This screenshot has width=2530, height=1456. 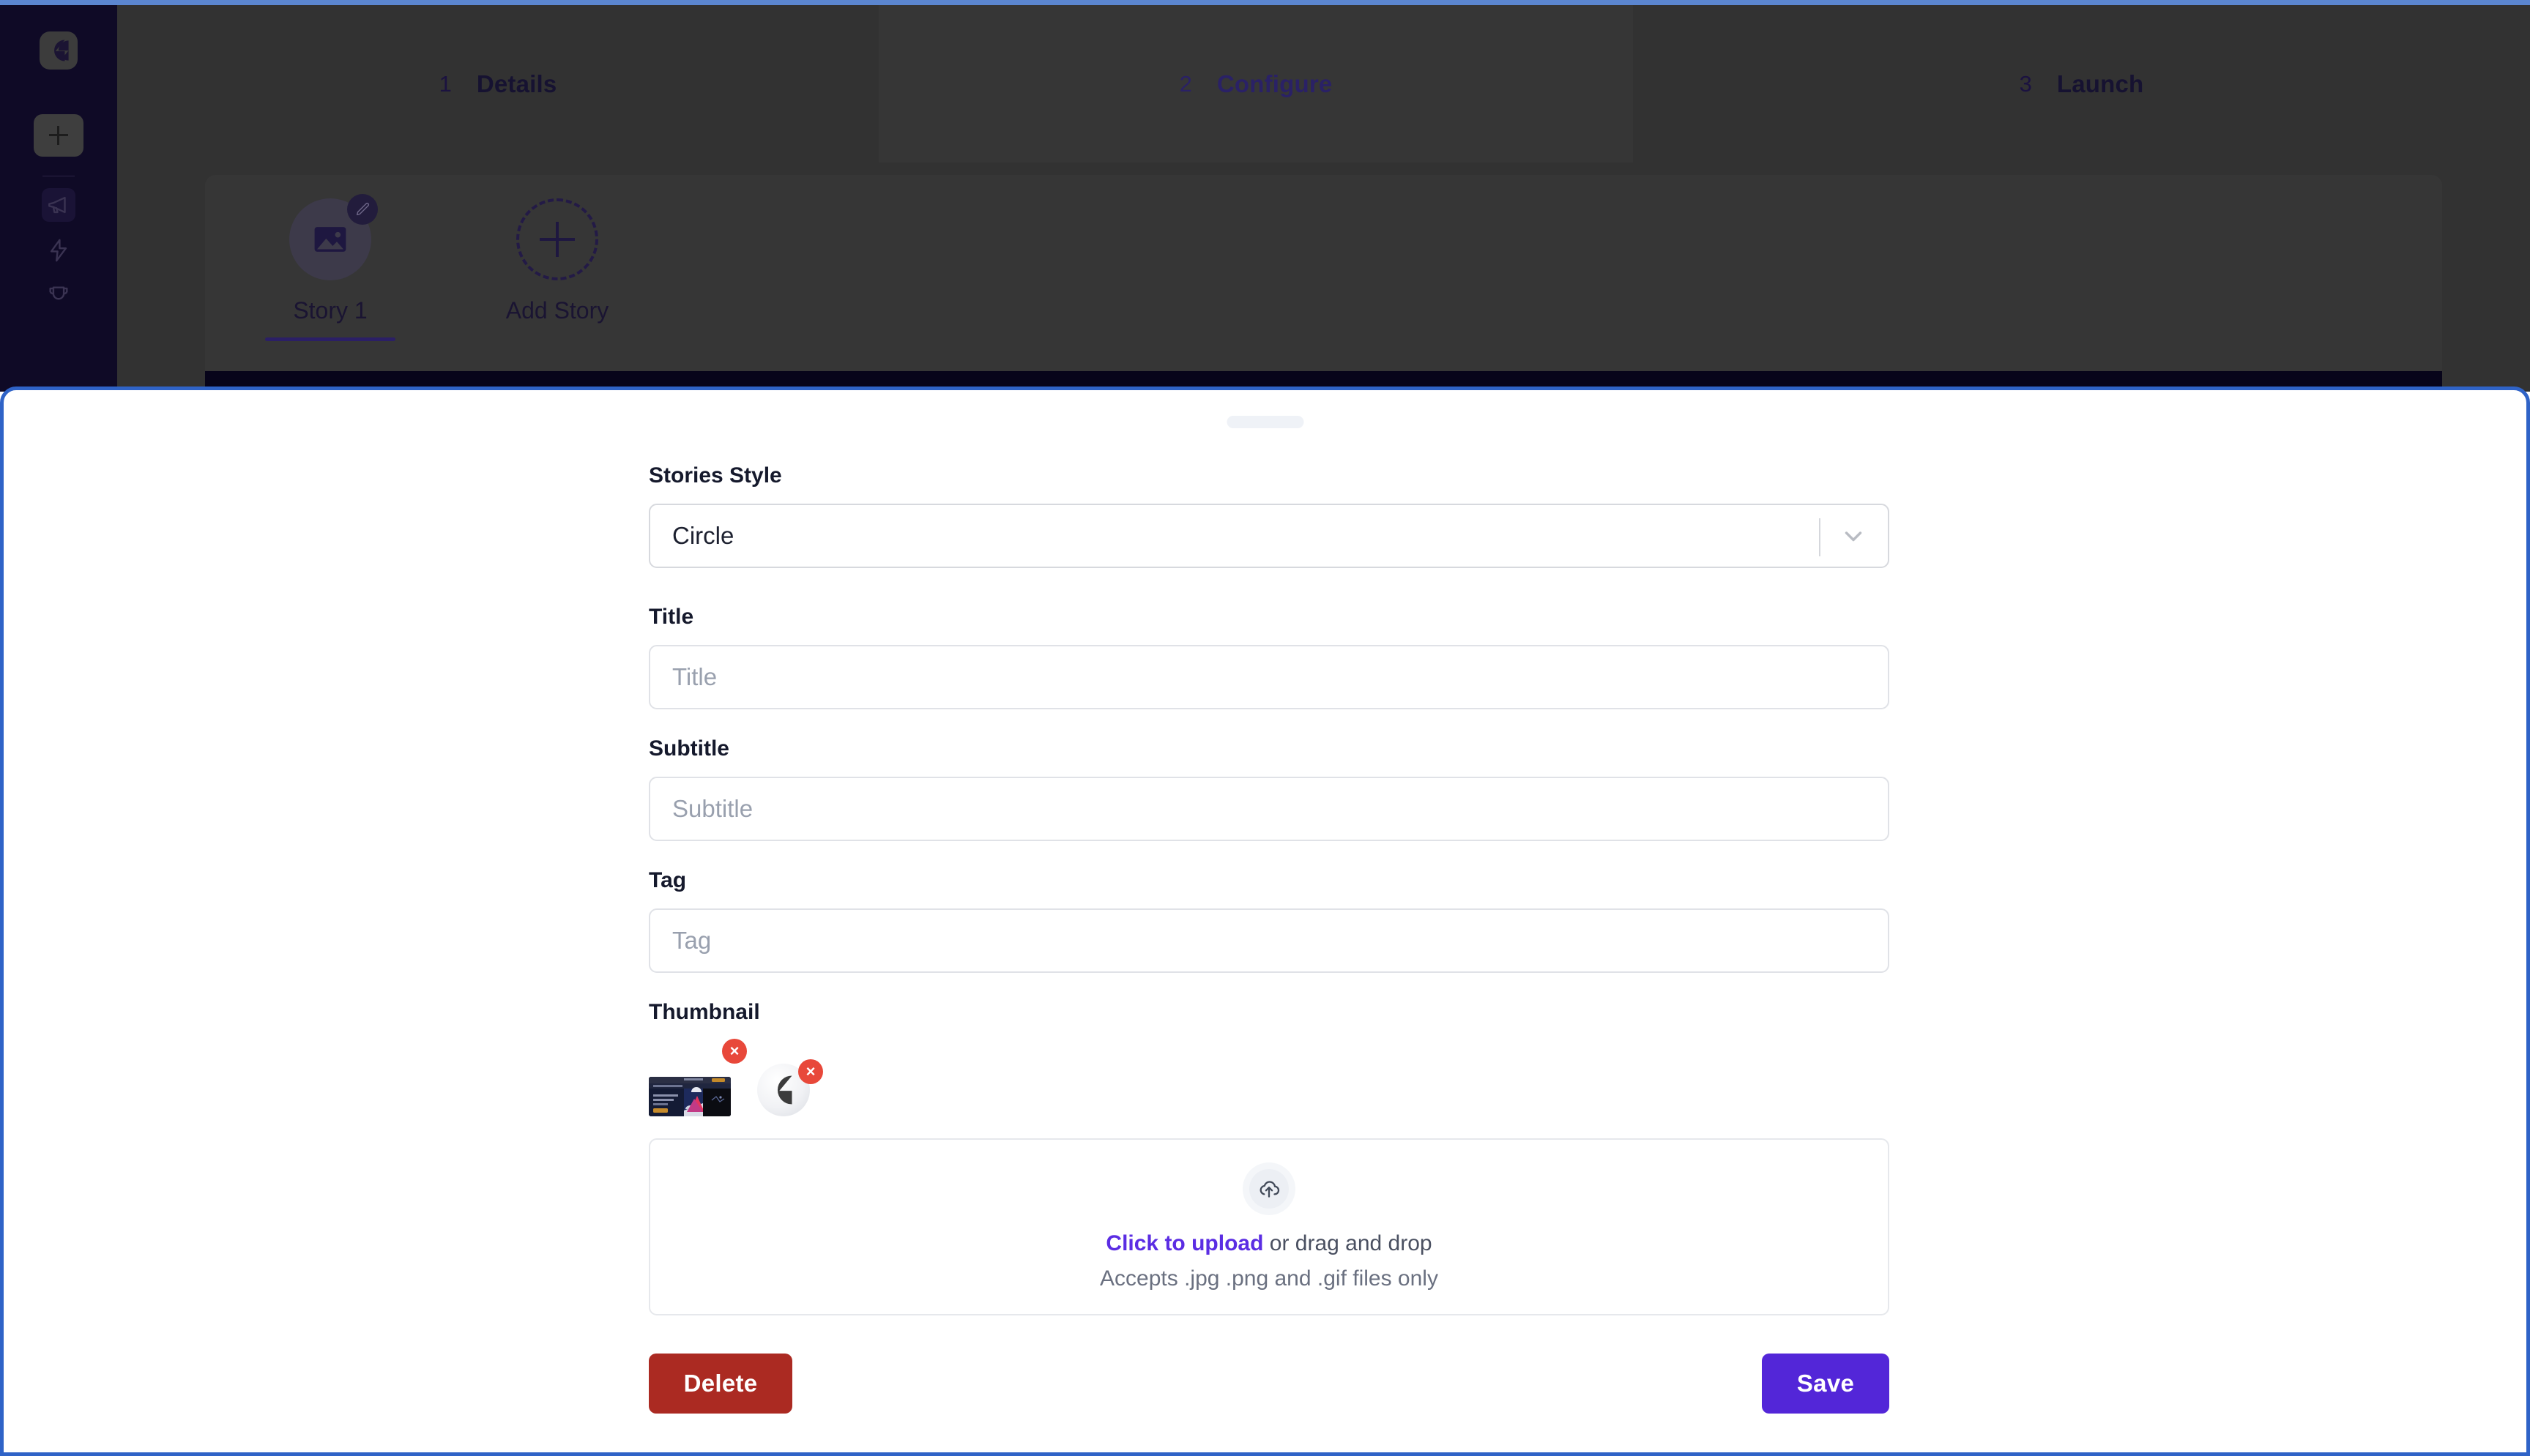 What do you see at coordinates (1275, 83) in the screenshot?
I see `step-label: Configure` at bounding box center [1275, 83].